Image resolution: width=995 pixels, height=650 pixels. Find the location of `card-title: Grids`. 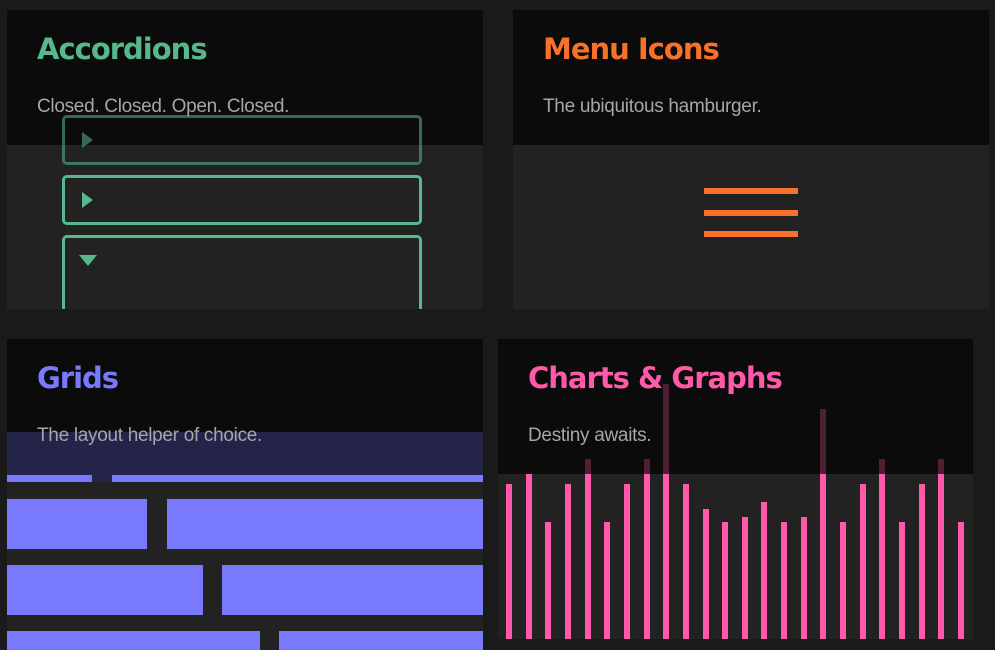

card-title: Grids is located at coordinates (78, 378).